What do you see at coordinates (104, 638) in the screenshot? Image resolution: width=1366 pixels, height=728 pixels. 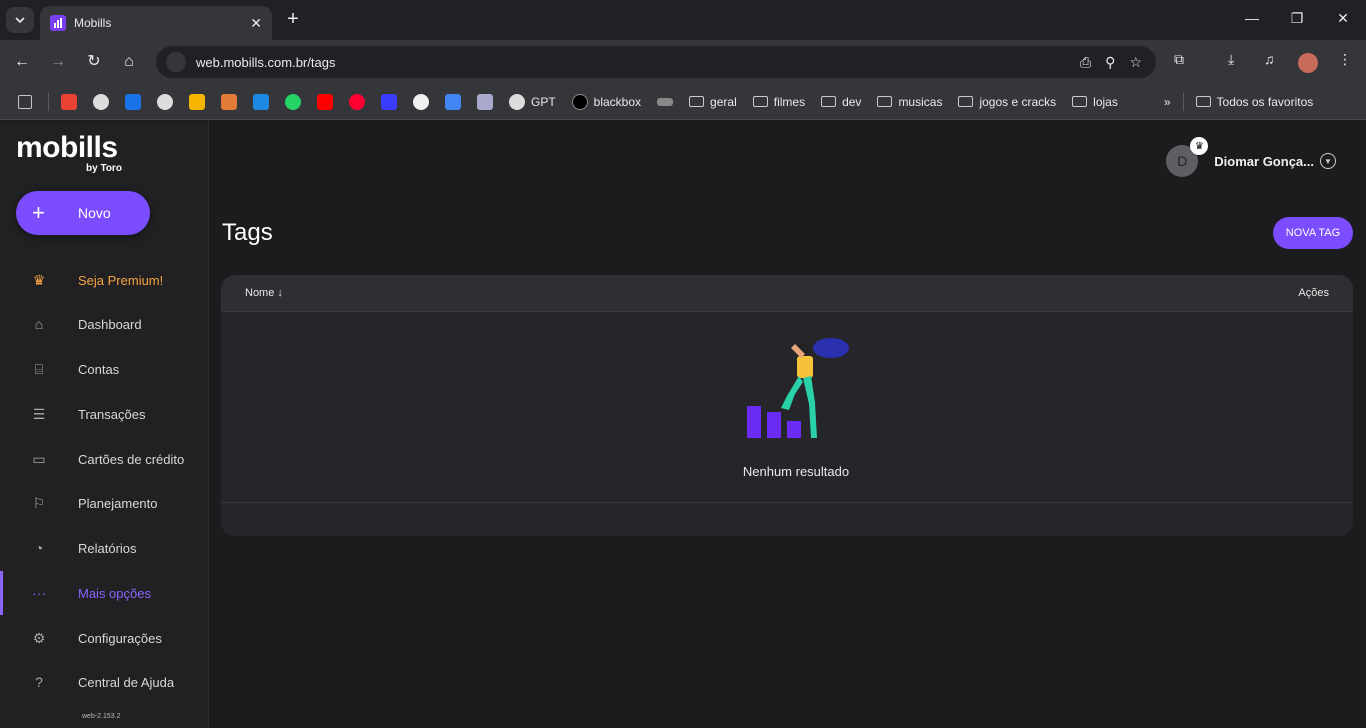 I see `sidebar-item-configuracoes: ⚙ Configurações` at bounding box center [104, 638].